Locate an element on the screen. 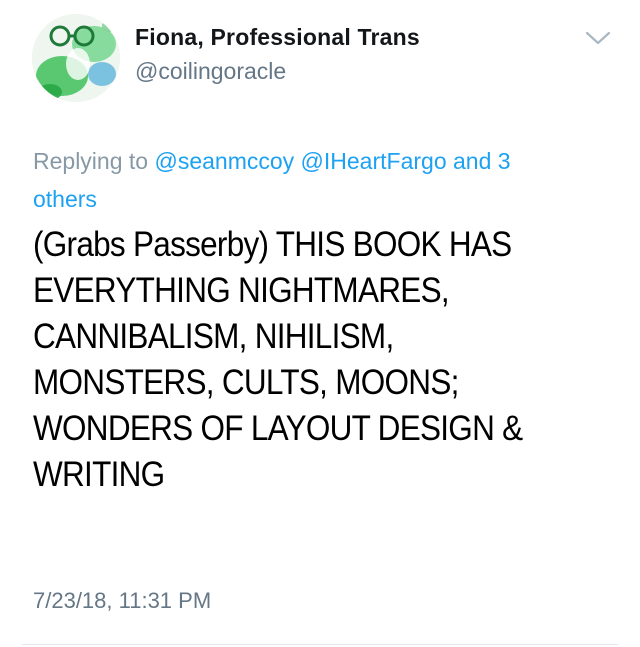 This screenshot has height=647, width=640. author-display-name: Fiona, Professional Trans is located at coordinates (277, 37).